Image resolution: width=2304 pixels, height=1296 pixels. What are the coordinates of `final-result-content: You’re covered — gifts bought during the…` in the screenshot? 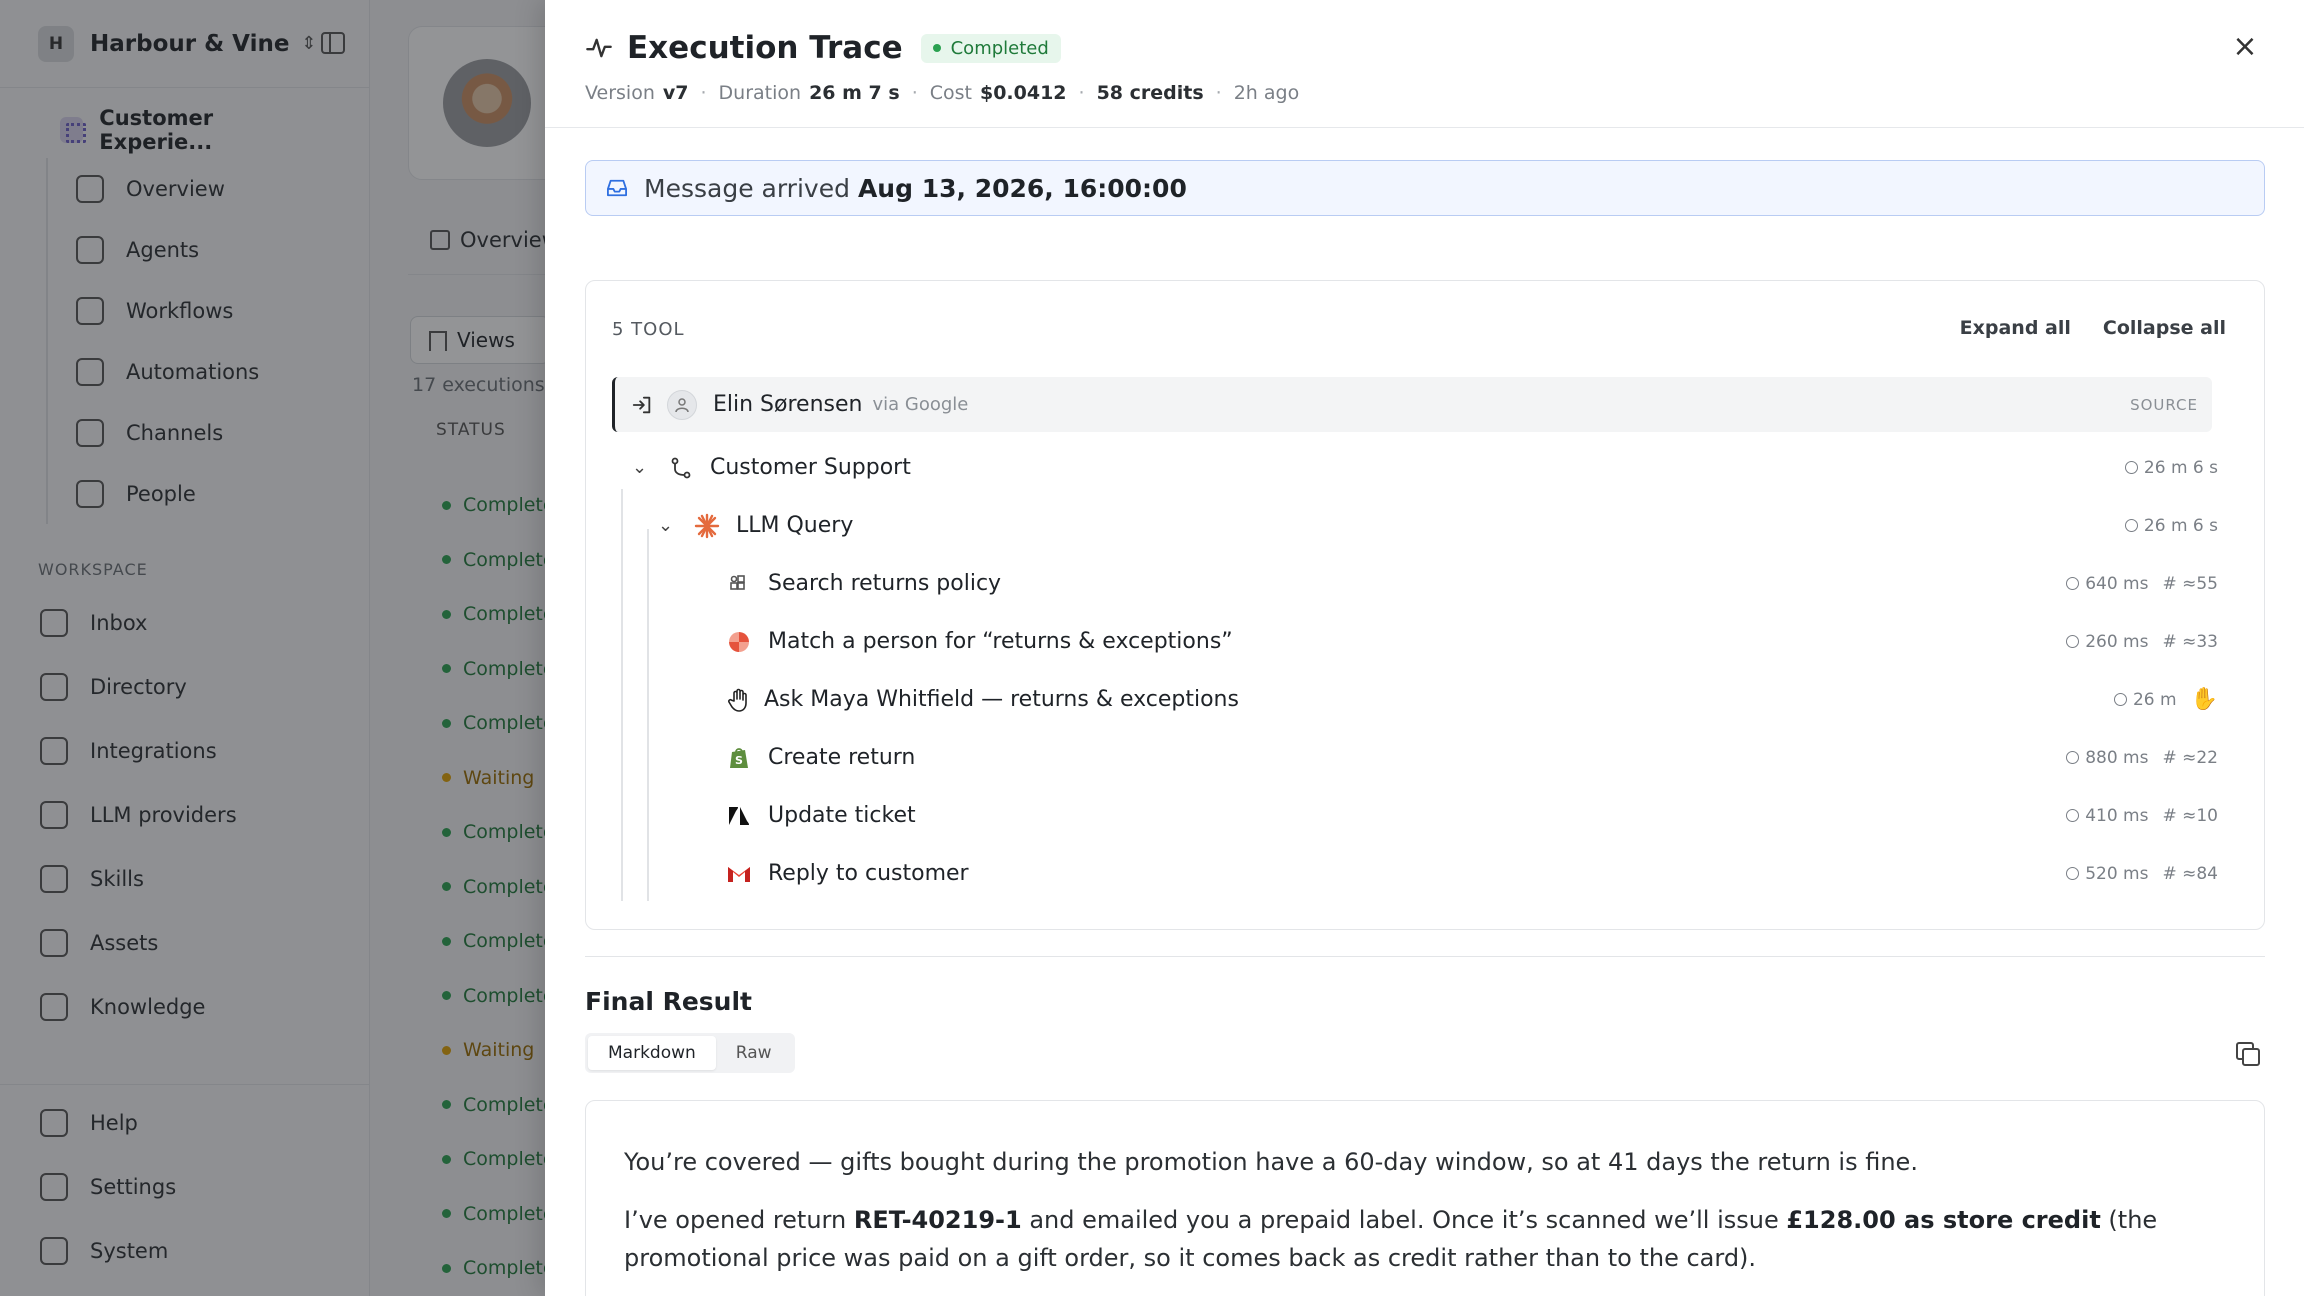 It's located at (1425, 1198).